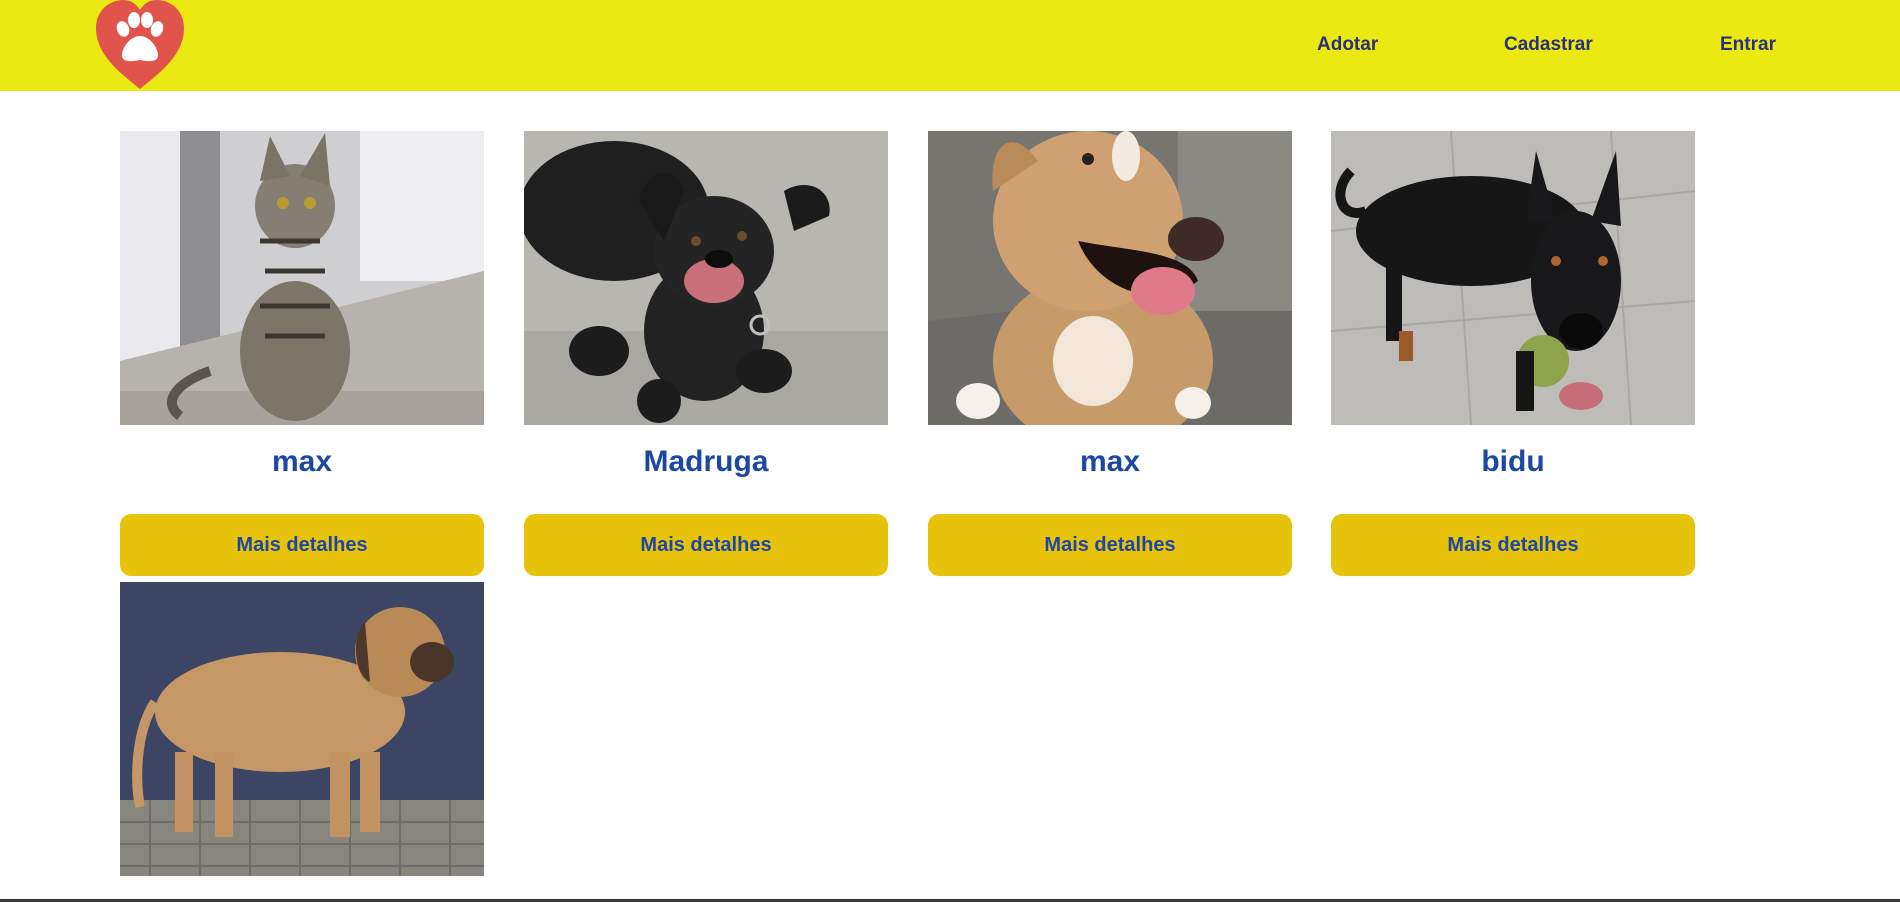 Image resolution: width=1900 pixels, height=902 pixels. I want to click on nav-cadastrar: Cadastrar, so click(1548, 45).